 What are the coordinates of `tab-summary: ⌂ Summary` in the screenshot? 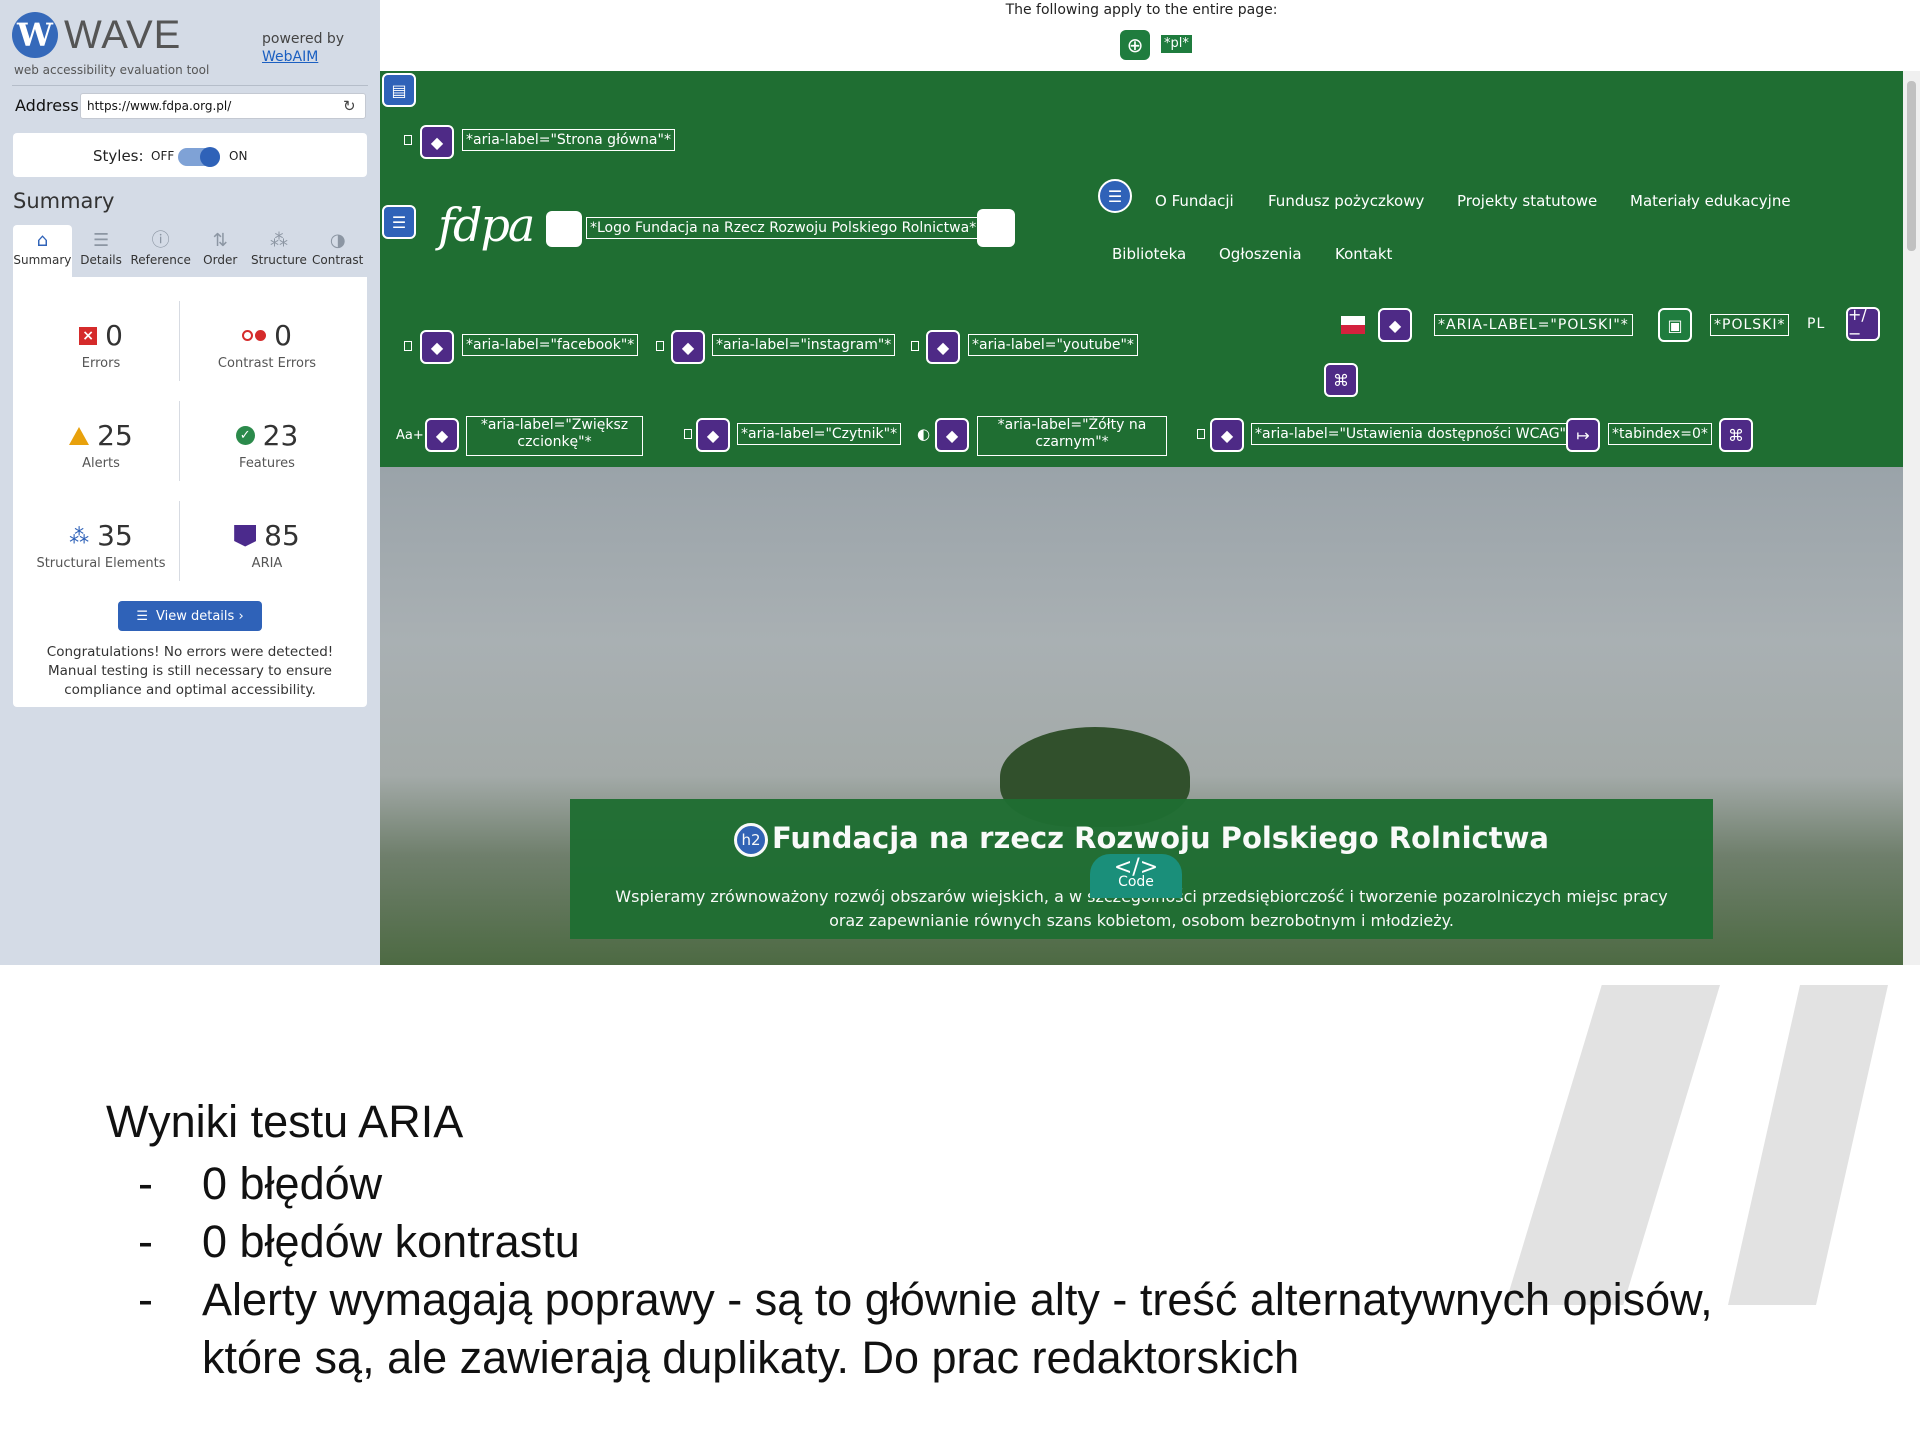 It's located at (42, 251).